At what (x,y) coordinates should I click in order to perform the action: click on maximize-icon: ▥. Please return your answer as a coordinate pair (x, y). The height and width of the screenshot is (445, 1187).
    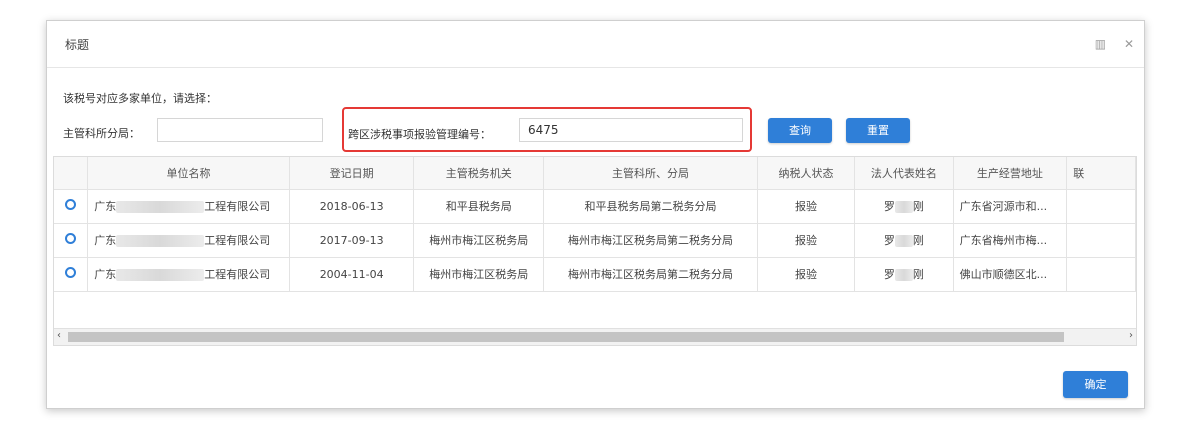
    Looking at the image, I should click on (1100, 44).